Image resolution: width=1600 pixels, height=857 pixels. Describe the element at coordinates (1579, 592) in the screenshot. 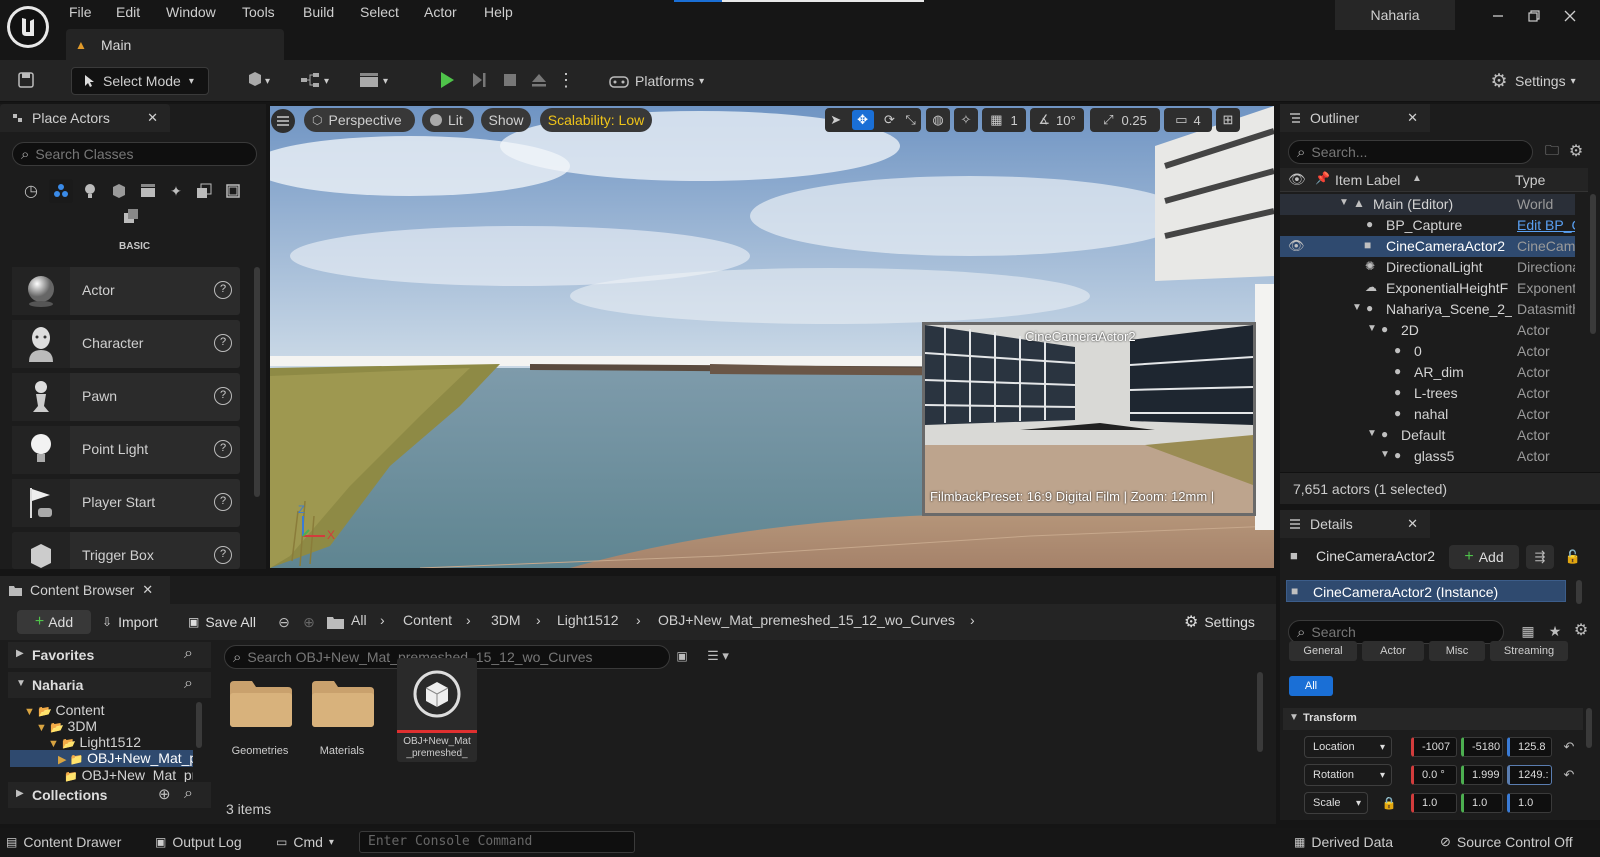

I see `details-scrollbar-top` at that location.